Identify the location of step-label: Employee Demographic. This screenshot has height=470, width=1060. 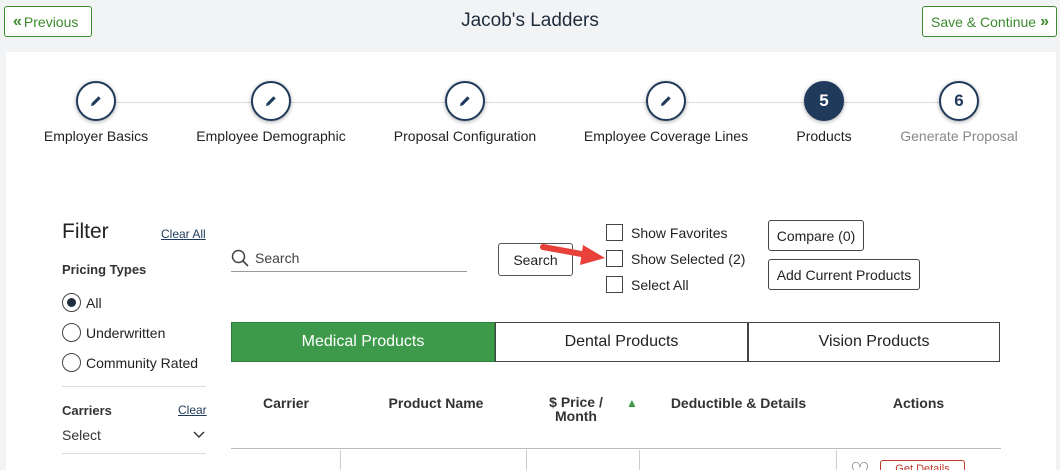
(271, 136).